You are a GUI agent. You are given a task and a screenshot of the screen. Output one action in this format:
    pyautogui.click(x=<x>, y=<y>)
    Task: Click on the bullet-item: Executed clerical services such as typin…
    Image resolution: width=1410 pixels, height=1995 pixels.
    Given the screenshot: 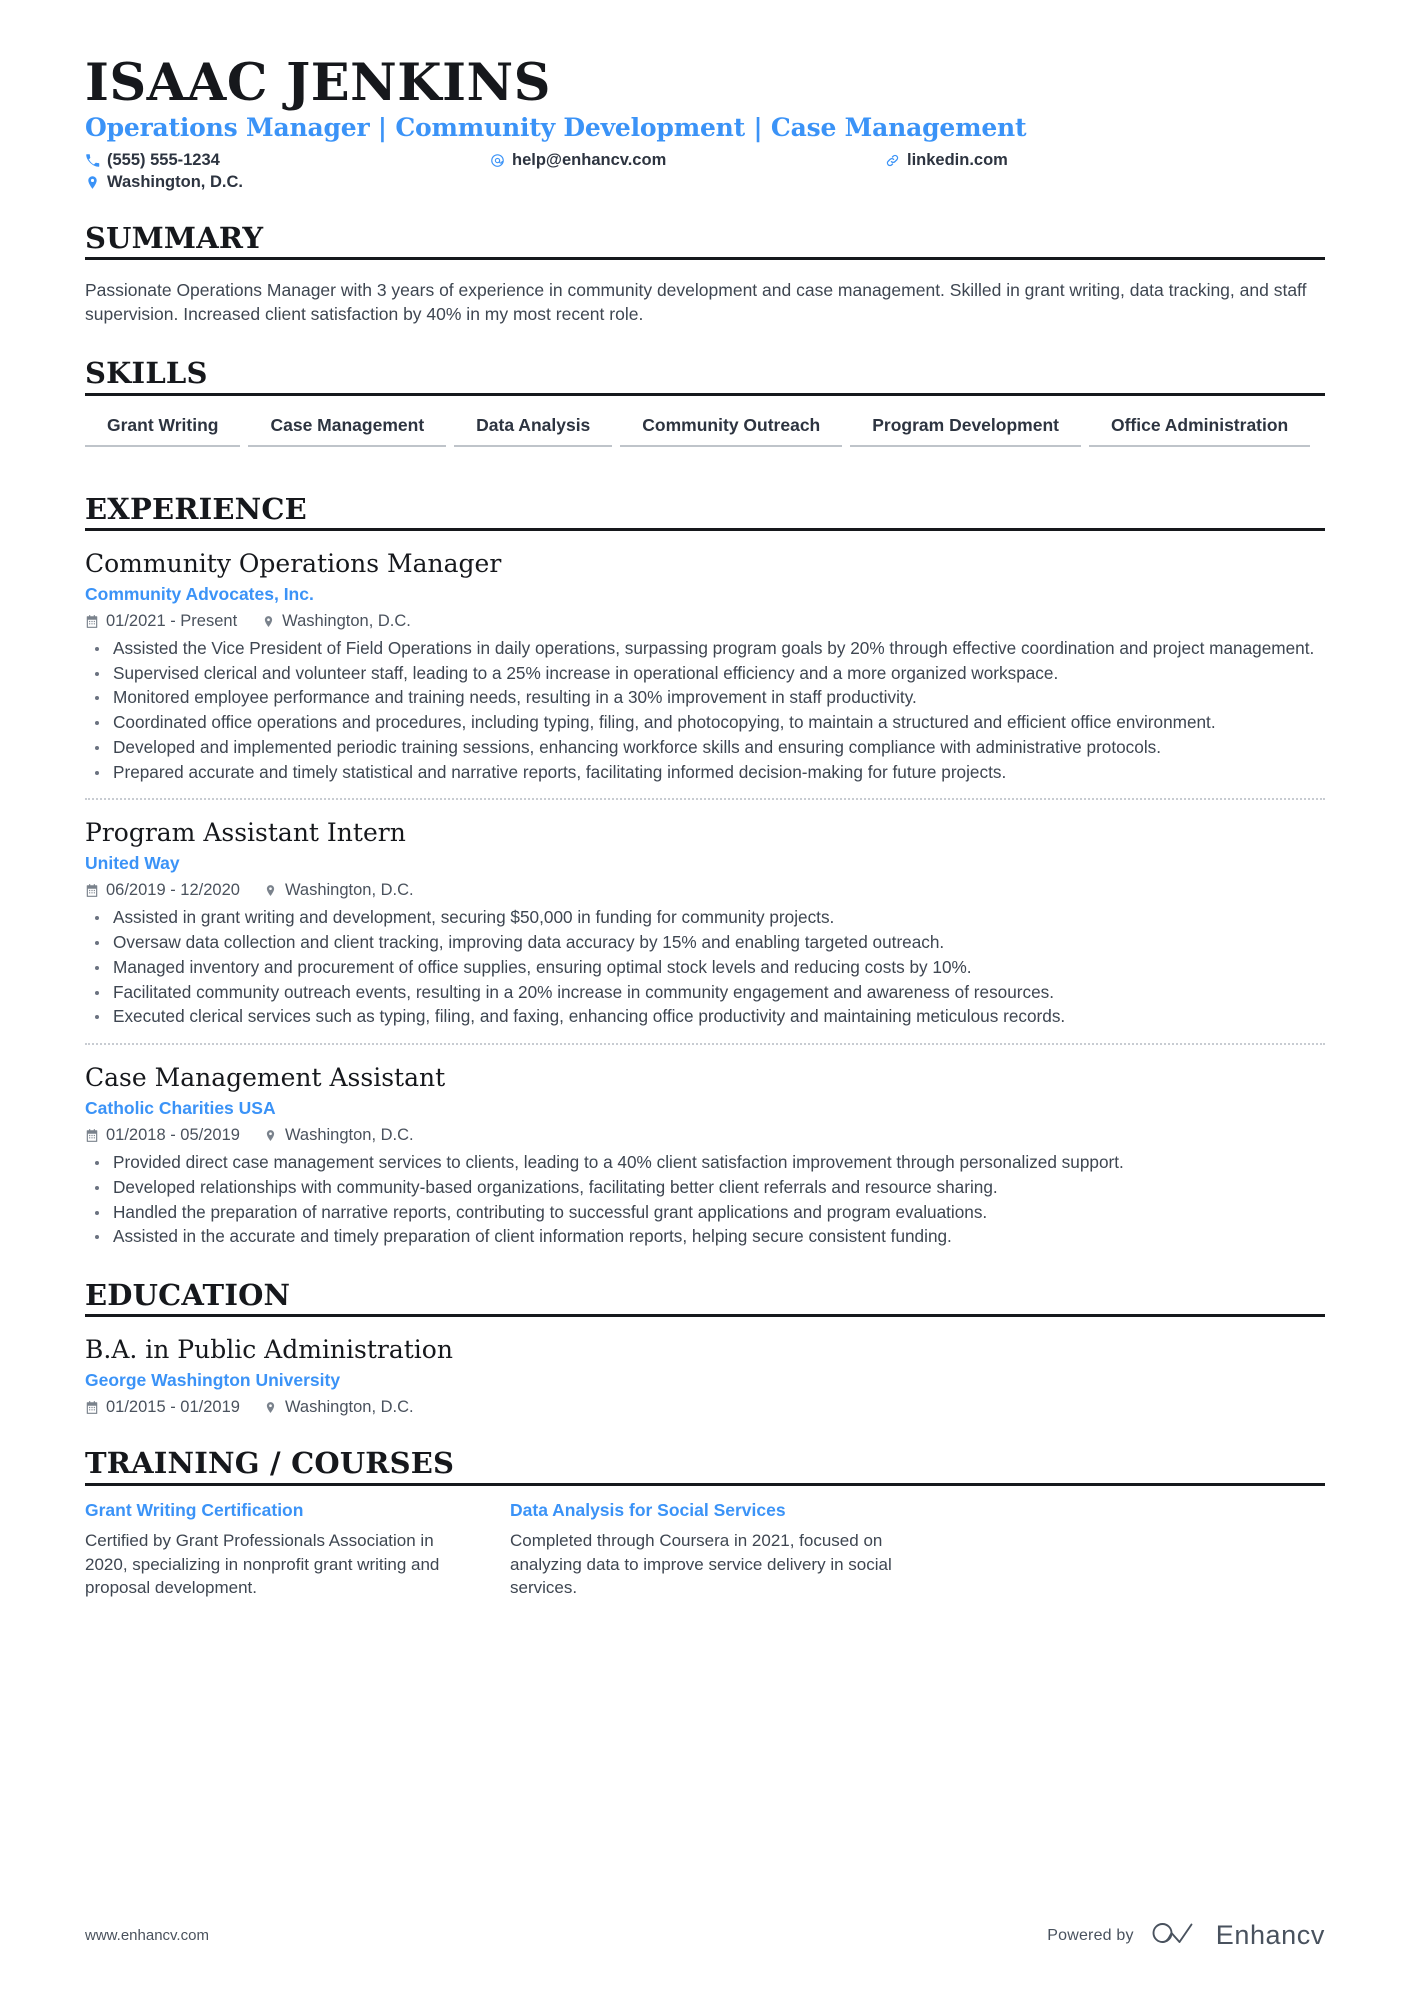 What is the action you would take?
    pyautogui.click(x=705, y=1017)
    